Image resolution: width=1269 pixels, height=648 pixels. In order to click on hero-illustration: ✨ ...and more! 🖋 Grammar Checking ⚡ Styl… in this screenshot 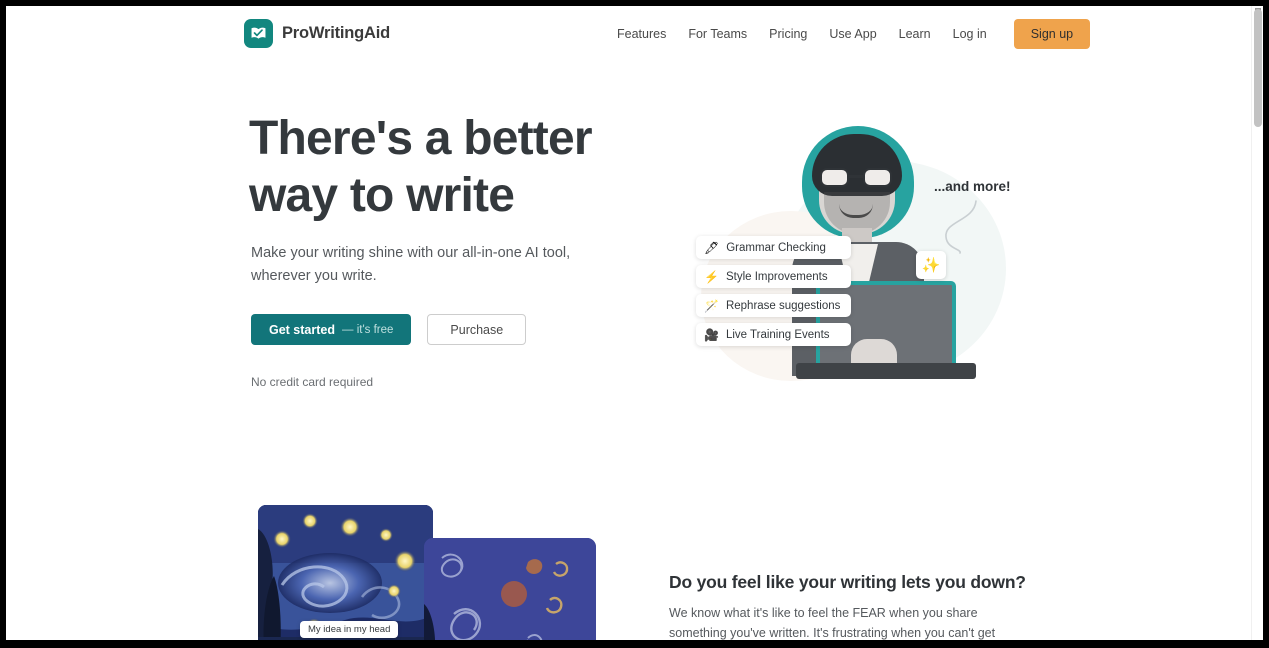, I will do `click(846, 251)`.